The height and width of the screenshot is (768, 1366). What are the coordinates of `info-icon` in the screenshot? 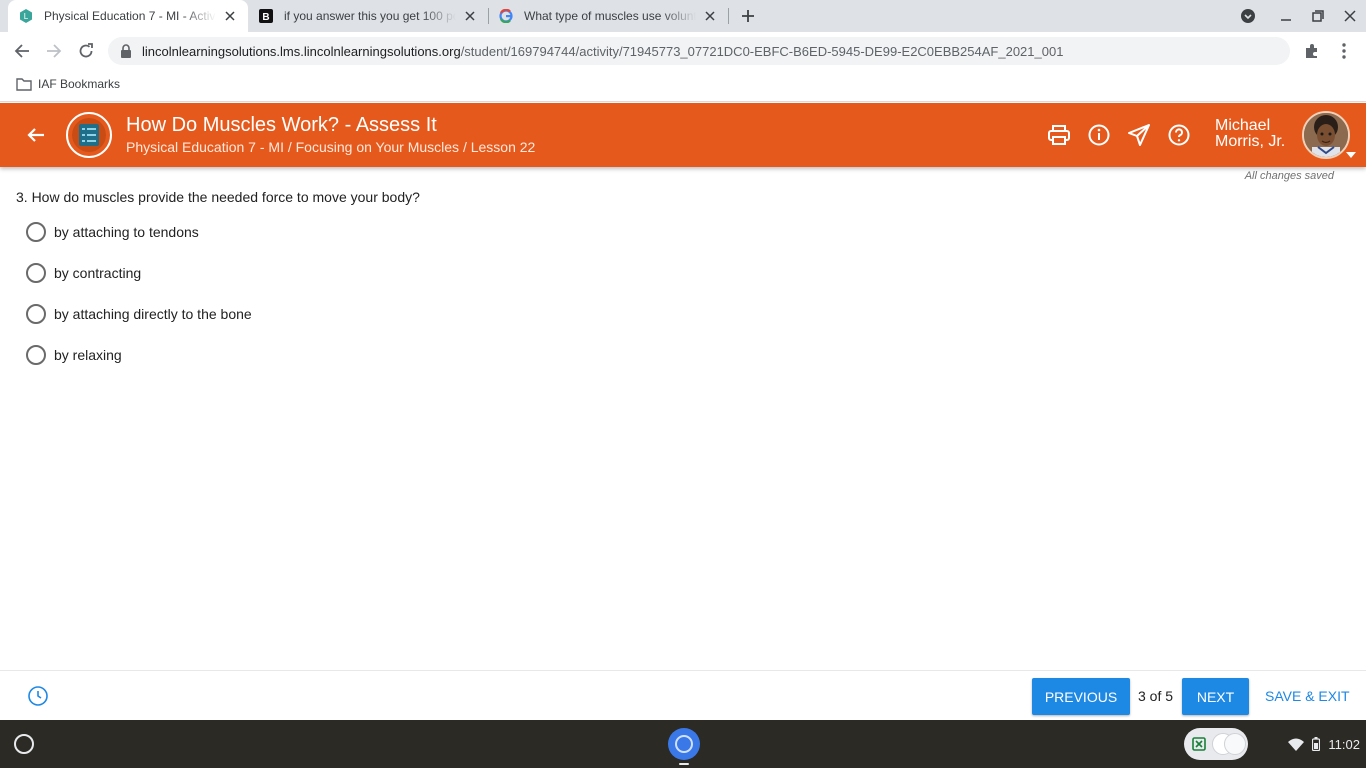 It's located at (1099, 135).